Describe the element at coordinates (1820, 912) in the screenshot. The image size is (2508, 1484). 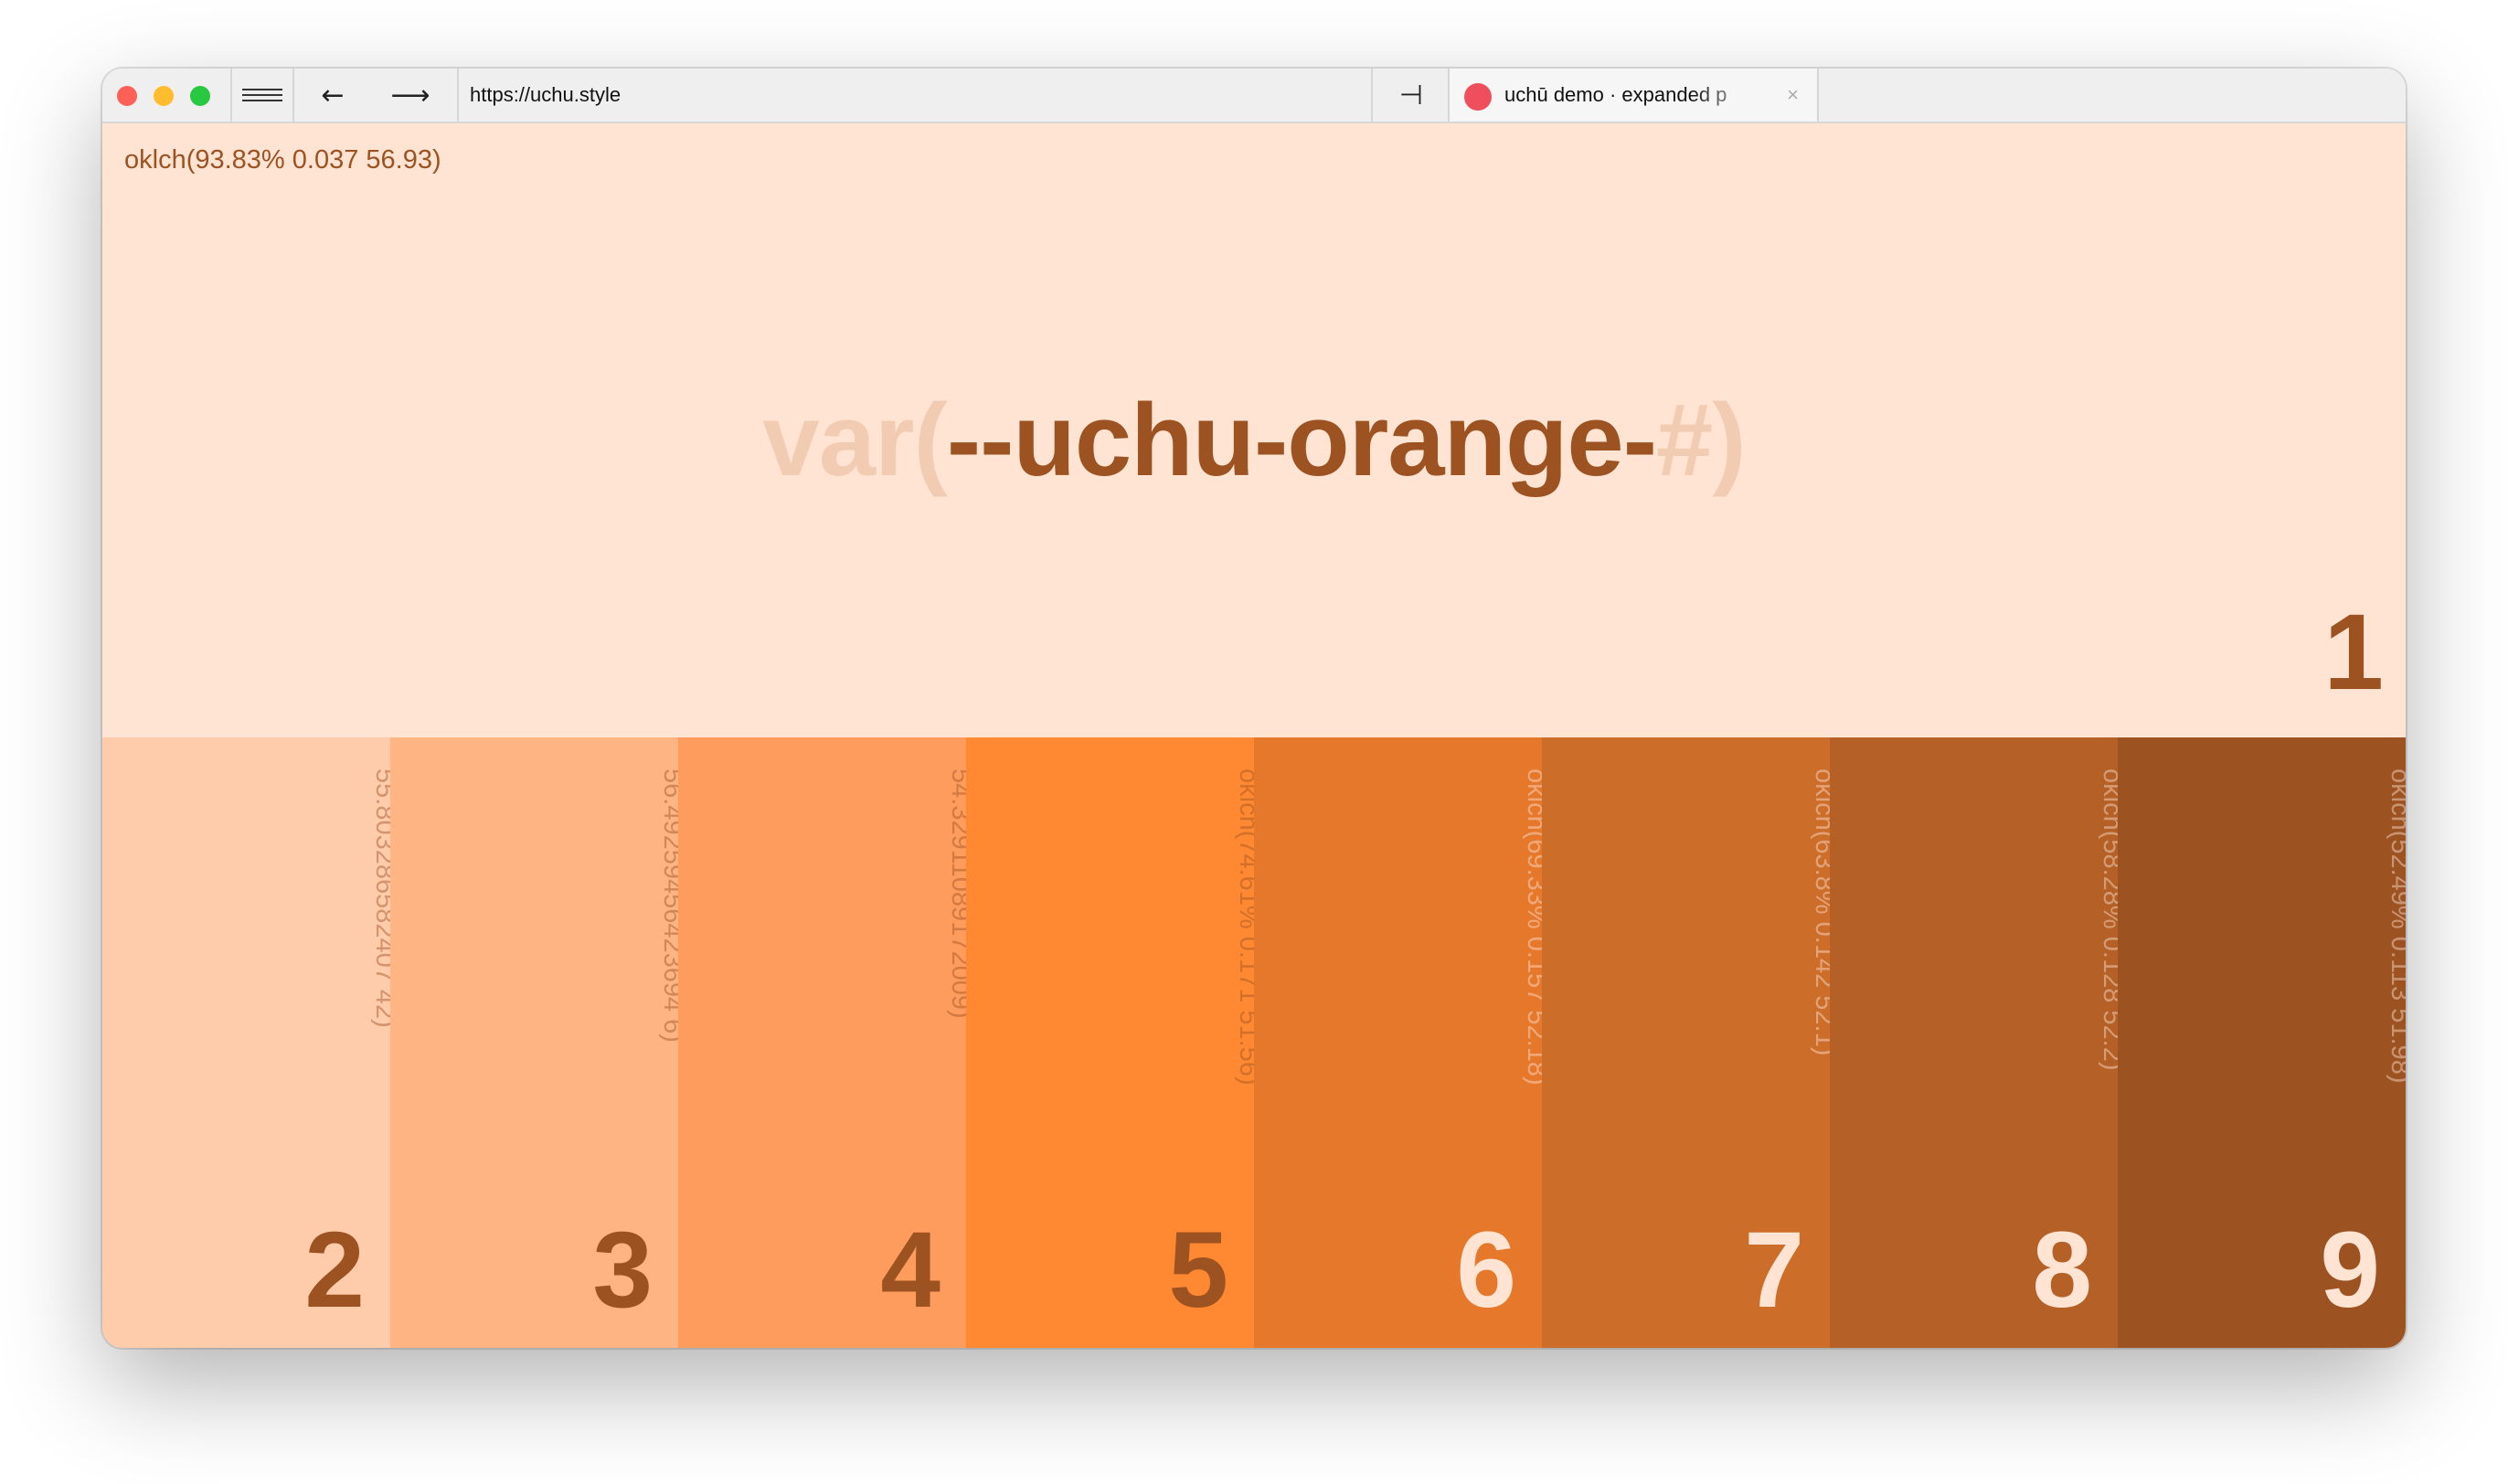
I see `swatch-oklch-value: oklch(63.8% 0.142 52.1)` at that location.